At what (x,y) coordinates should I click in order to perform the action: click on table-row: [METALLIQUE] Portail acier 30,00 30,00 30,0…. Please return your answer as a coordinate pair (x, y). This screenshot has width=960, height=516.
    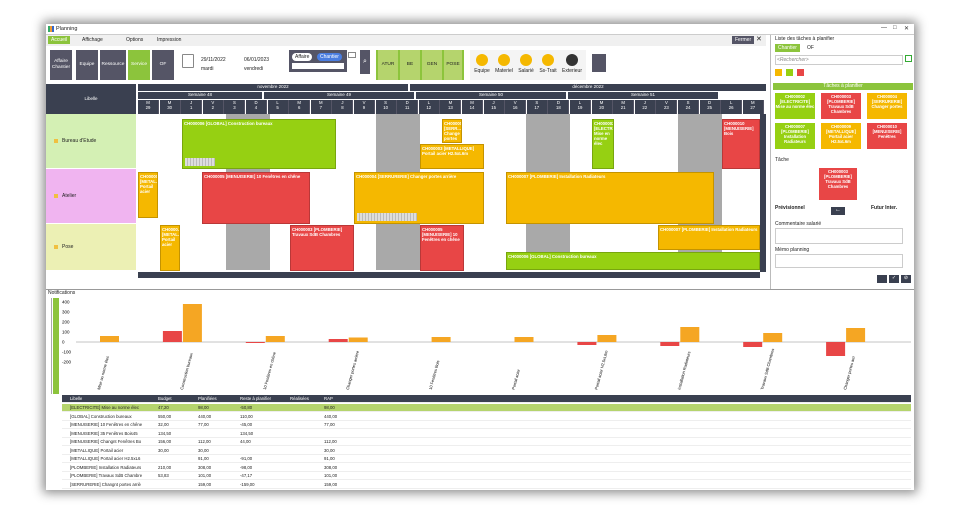
    Looking at the image, I should click on (486, 451).